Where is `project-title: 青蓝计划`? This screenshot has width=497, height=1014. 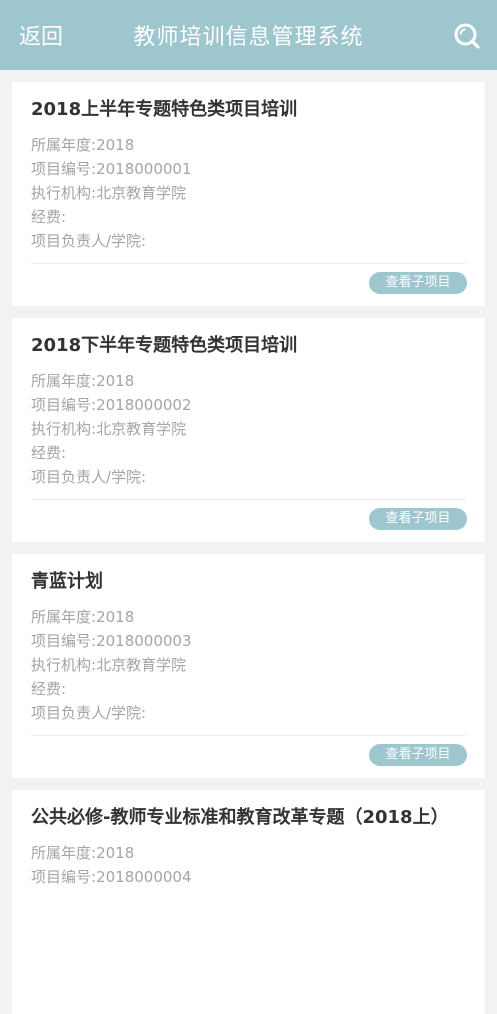
project-title: 青蓝计划 is located at coordinates (67, 581).